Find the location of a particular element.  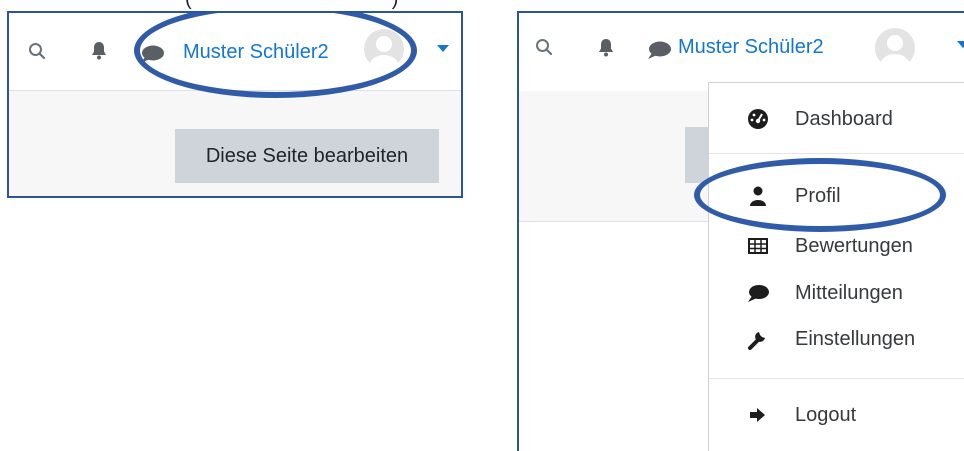

menu-item-bewertungen: Bewertungen is located at coordinates (836, 246).